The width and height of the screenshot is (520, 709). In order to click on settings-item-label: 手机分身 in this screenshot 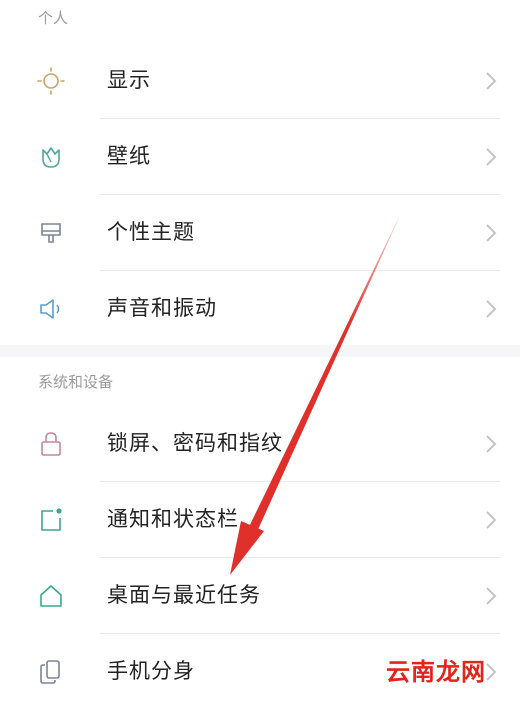, I will do `click(151, 671)`.